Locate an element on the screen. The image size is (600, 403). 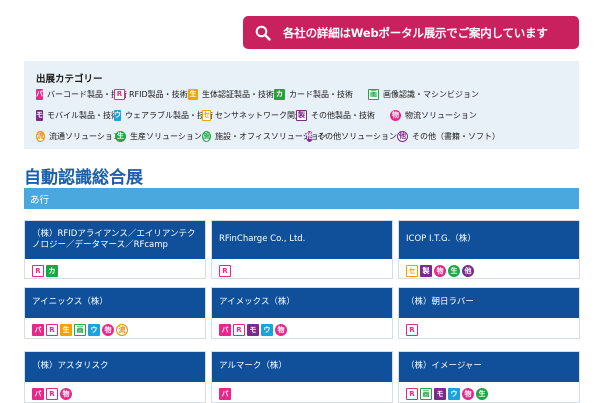
legend-item-label: 物流ソリューション is located at coordinates (441, 115).